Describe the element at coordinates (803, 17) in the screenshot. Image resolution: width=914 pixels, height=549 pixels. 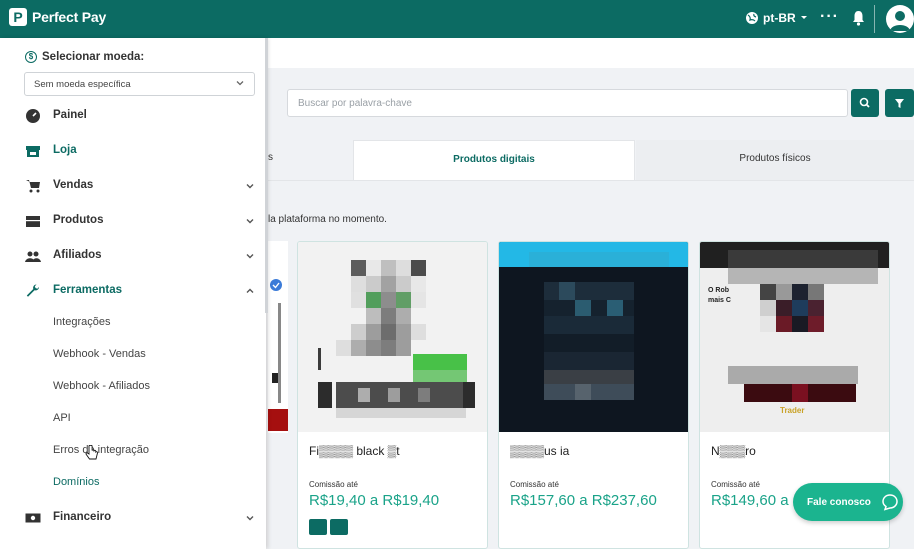
I see `caret-down-icon` at that location.